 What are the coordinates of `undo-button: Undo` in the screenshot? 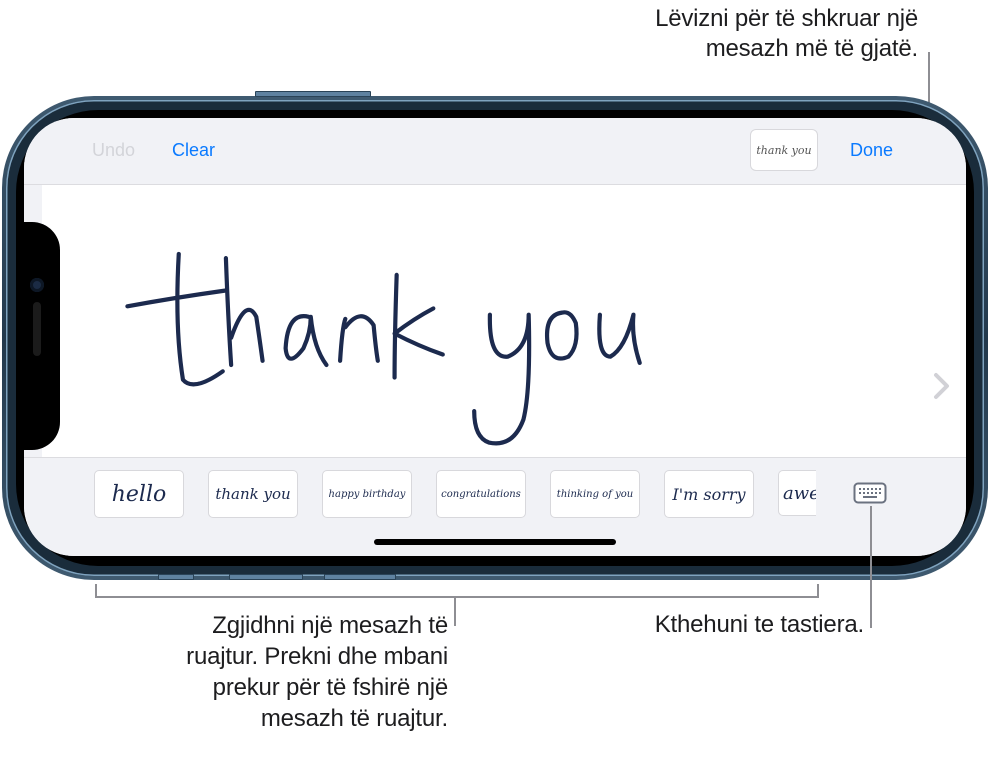 It's located at (113, 150).